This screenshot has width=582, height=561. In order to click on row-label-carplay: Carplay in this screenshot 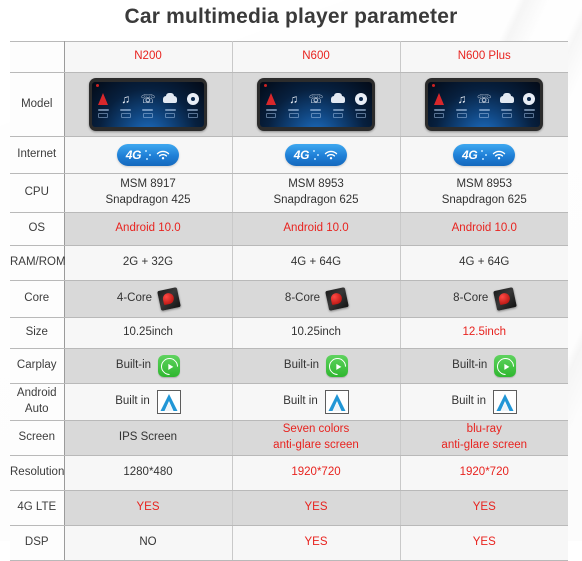, I will do `click(37, 366)`.